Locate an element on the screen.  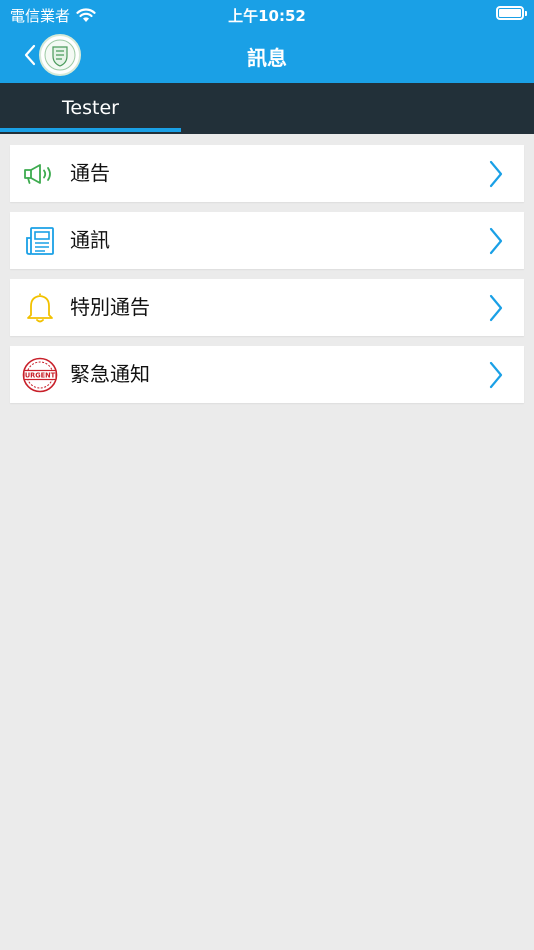
status-bar: 電信業者 上午10:52 is located at coordinates (267, 14).